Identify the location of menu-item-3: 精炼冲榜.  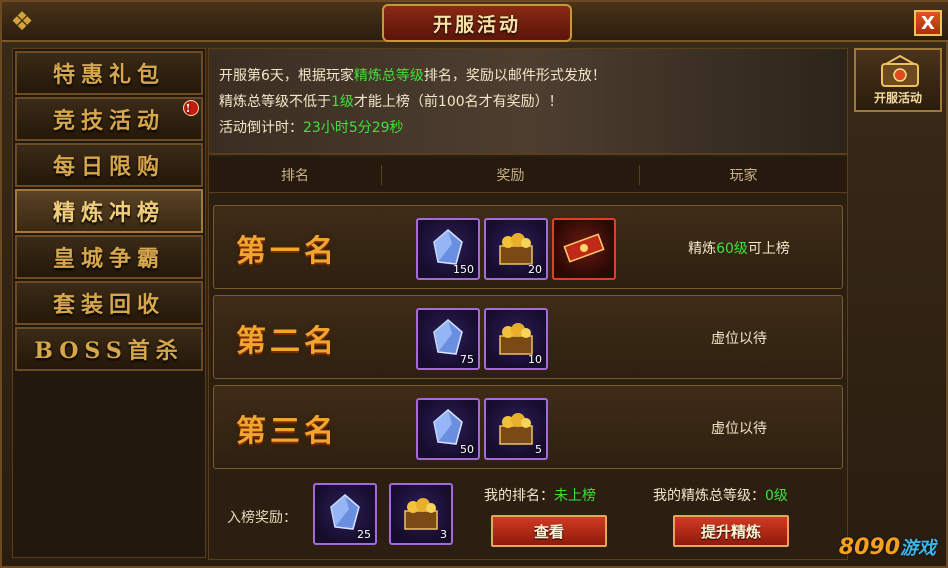
(109, 211).